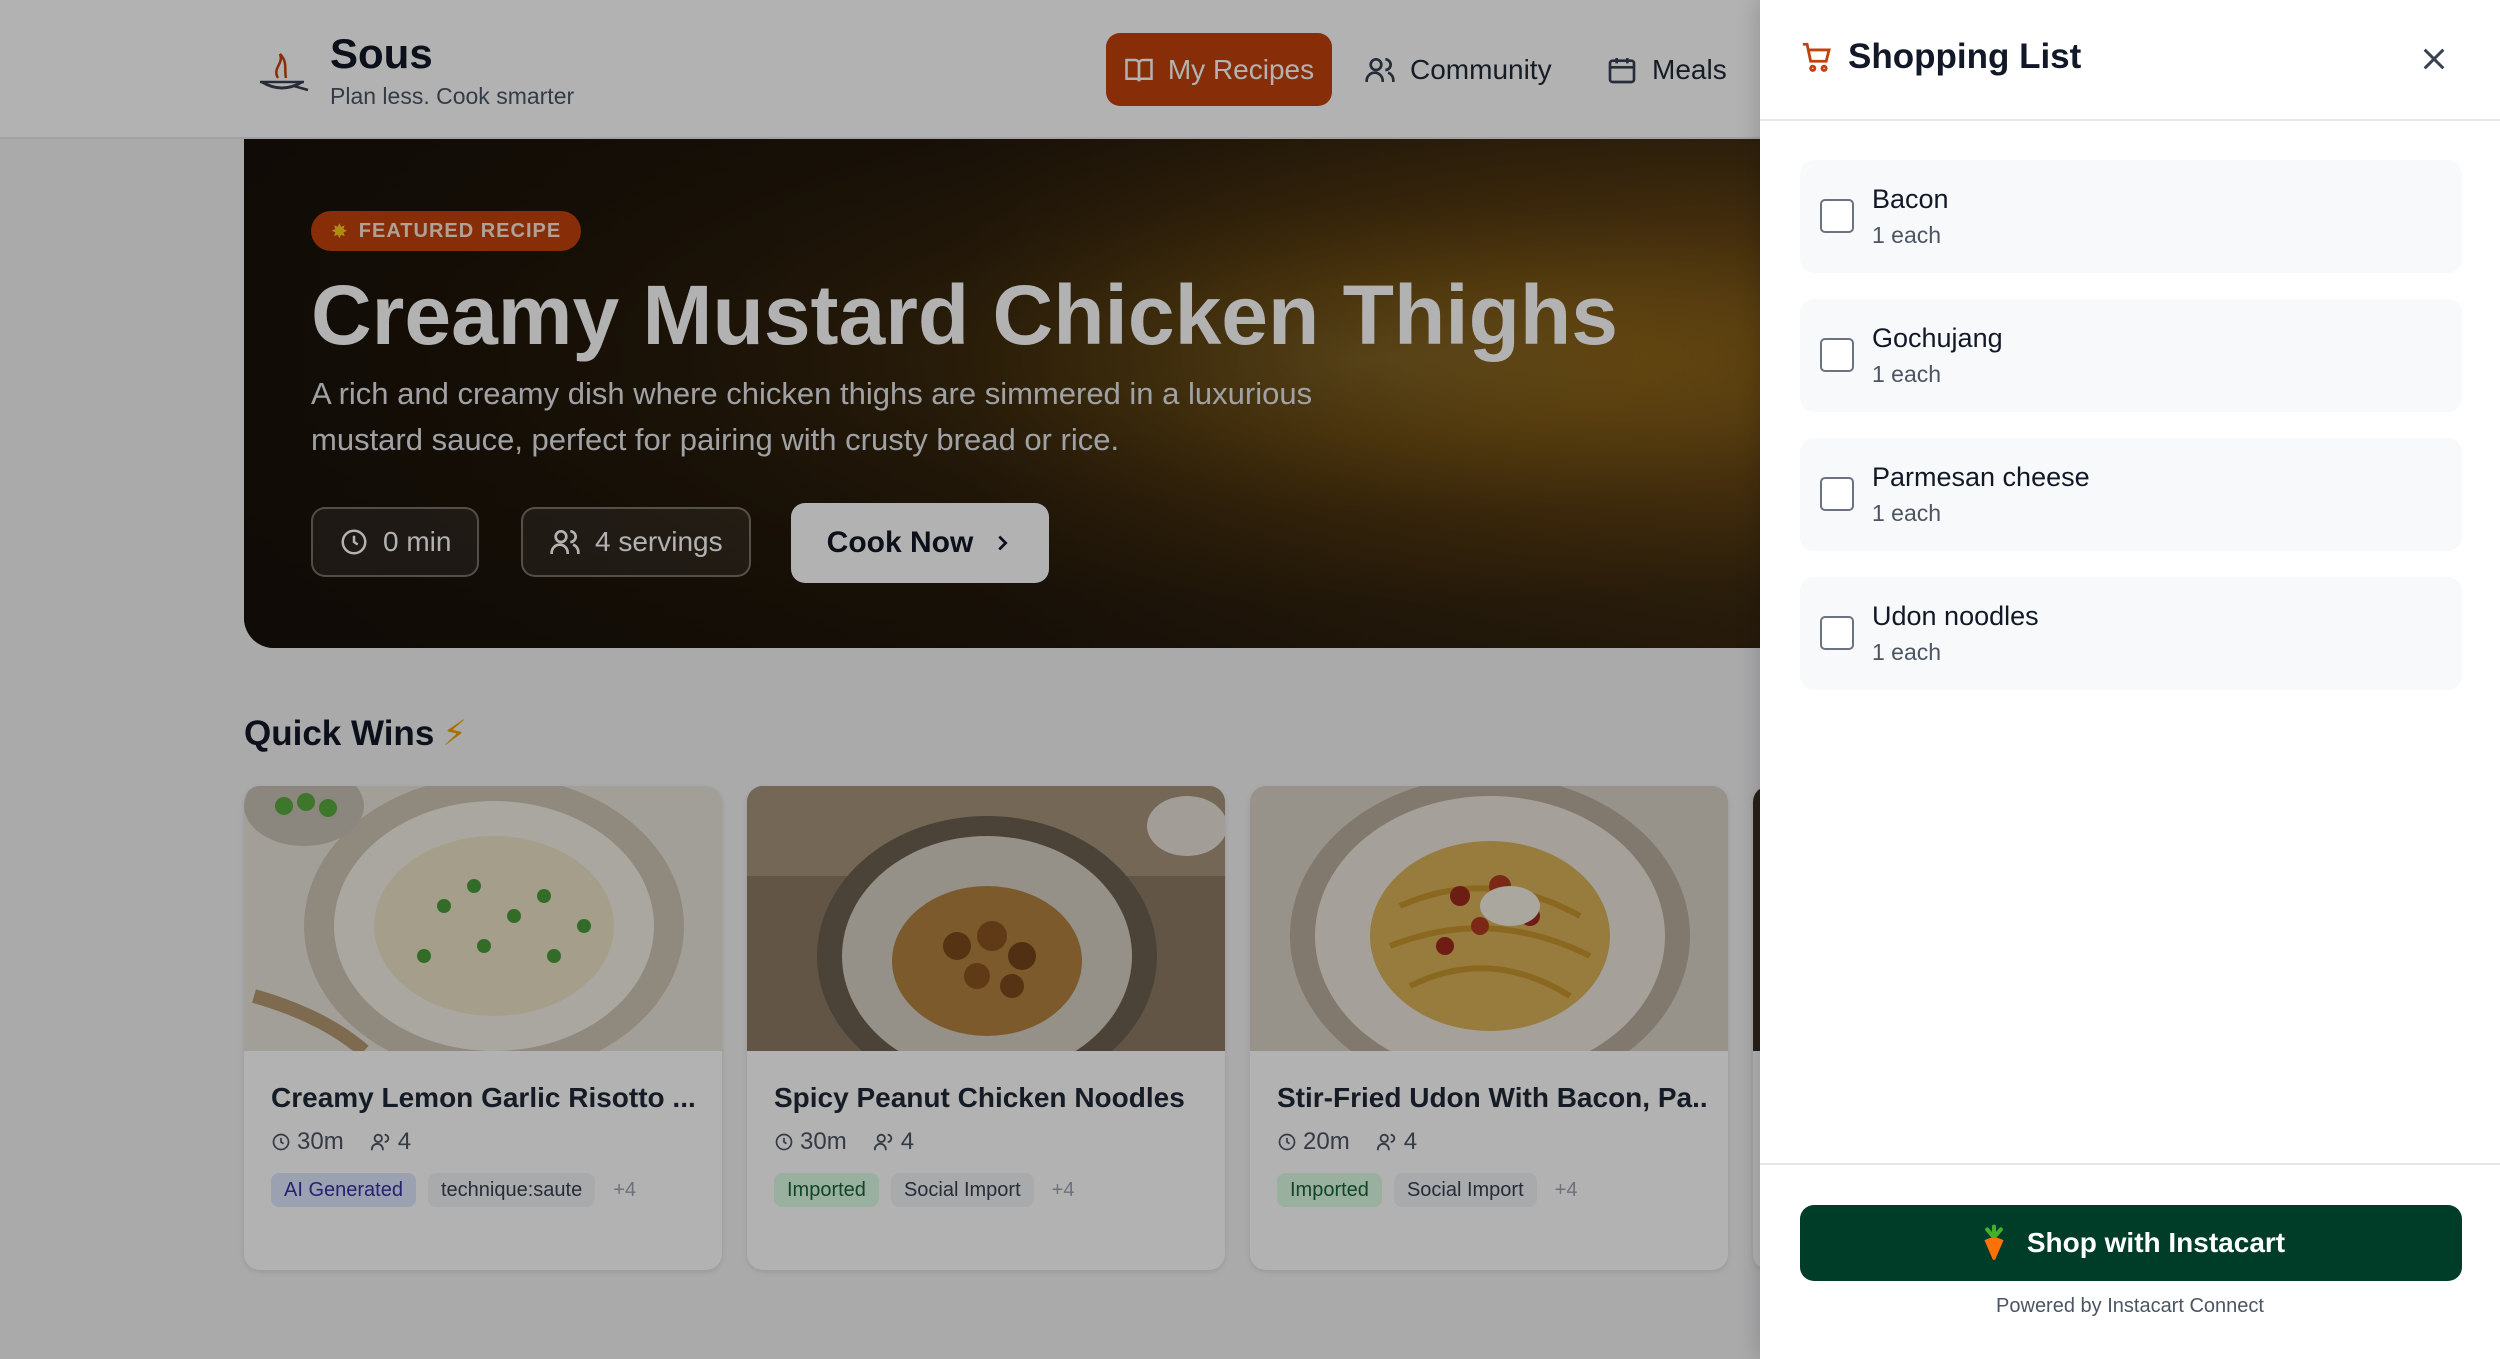 The image size is (2500, 1359). I want to click on drawer-title: Shopping List, so click(1940, 57).